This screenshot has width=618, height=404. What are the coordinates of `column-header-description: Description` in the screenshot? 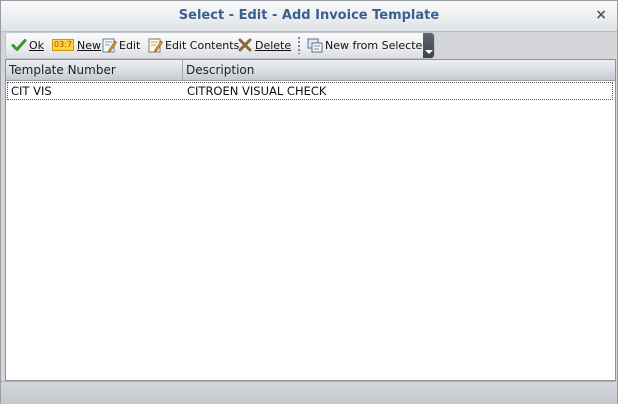 It's located at (399, 70).